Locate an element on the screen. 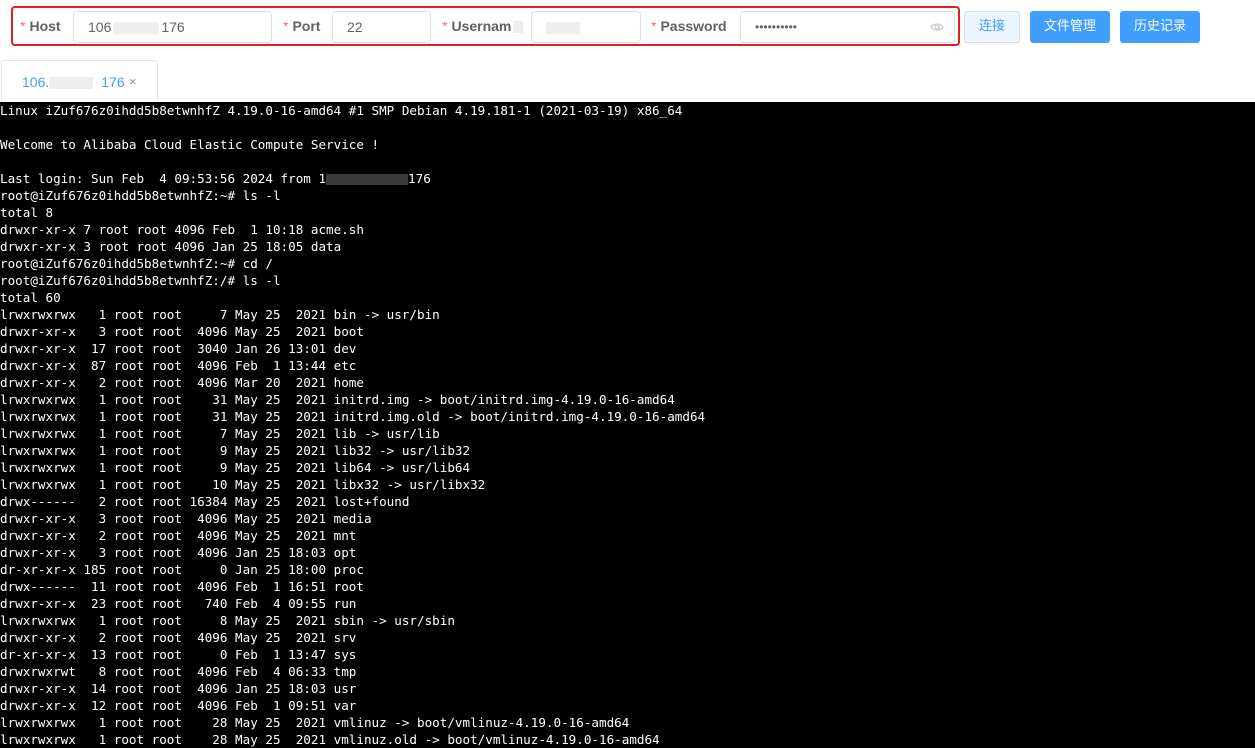 This screenshot has width=1255, height=748. redacted-username-mask is located at coordinates (563, 28).